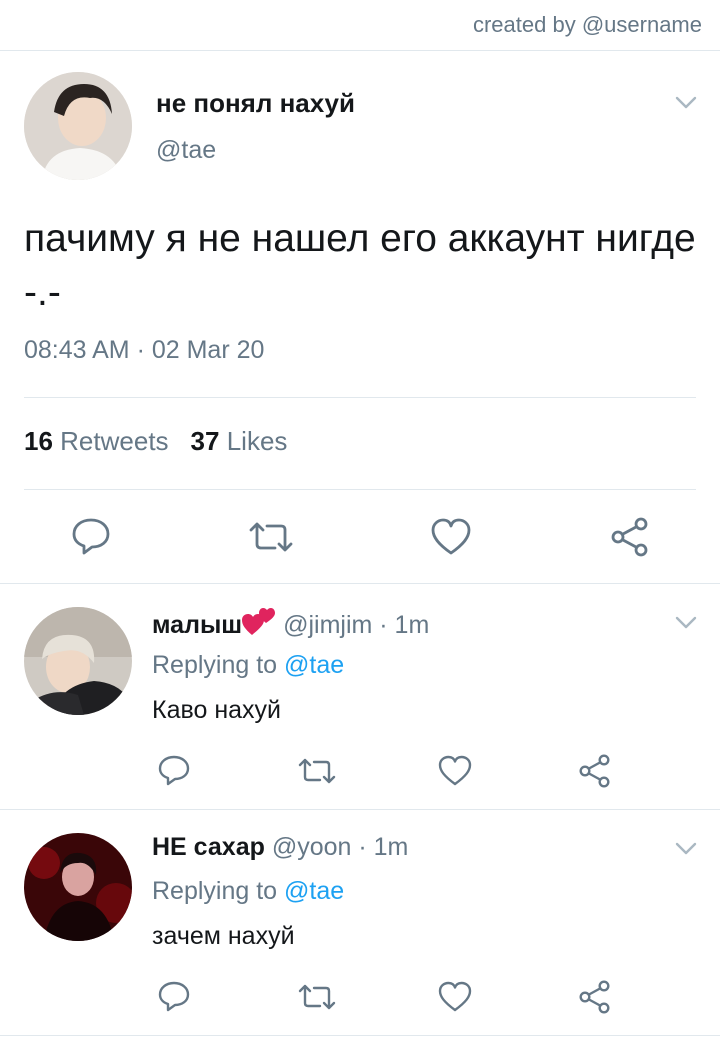 The height and width of the screenshot is (1048, 720). What do you see at coordinates (340, 847) in the screenshot?
I see `reply-handle-time: @yoon · 1m` at bounding box center [340, 847].